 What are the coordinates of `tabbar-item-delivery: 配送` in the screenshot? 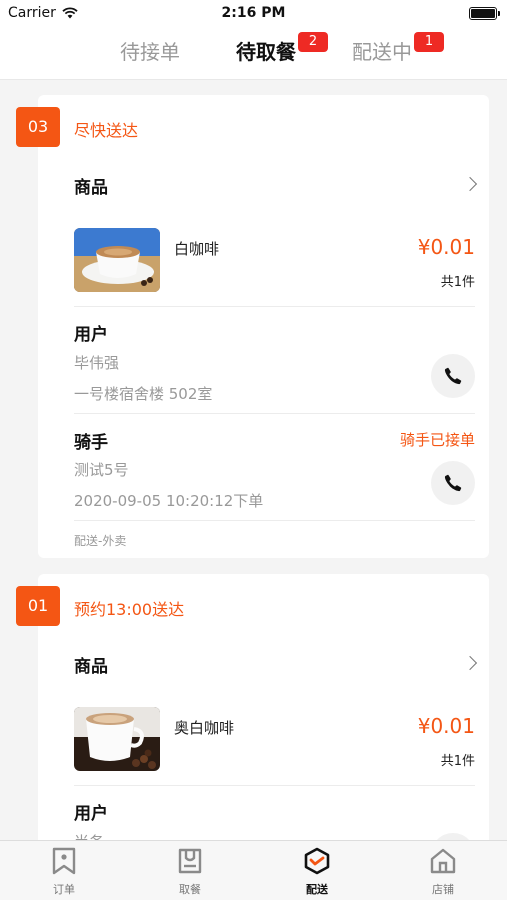 It's located at (317, 872).